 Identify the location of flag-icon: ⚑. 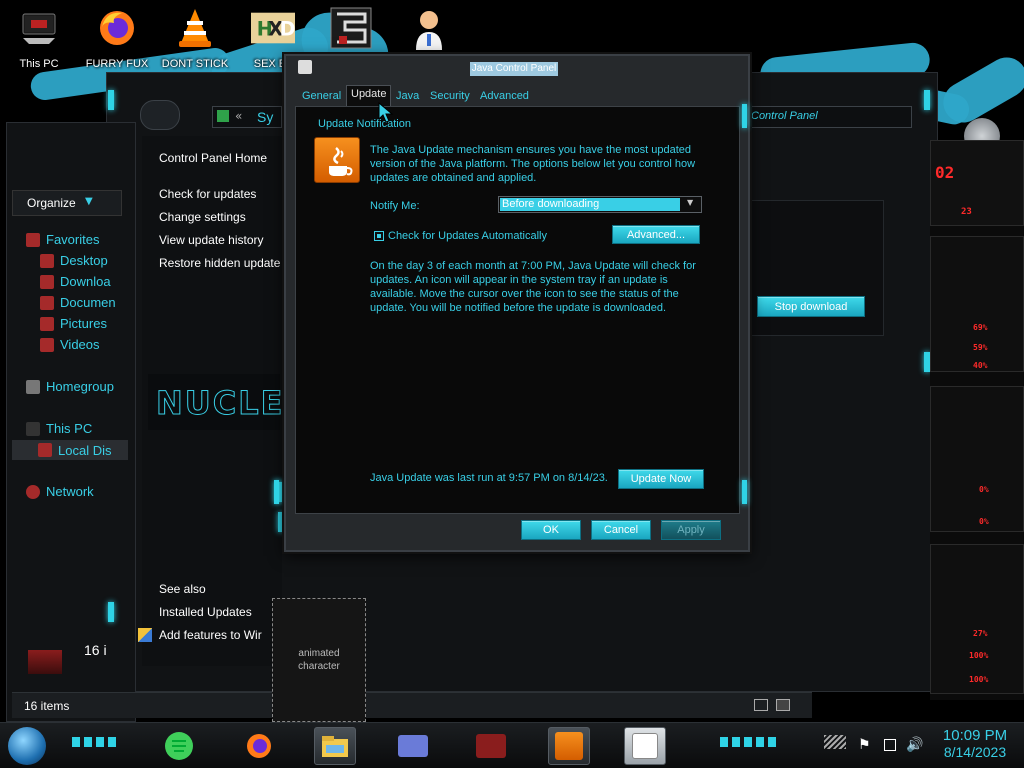
(864, 745).